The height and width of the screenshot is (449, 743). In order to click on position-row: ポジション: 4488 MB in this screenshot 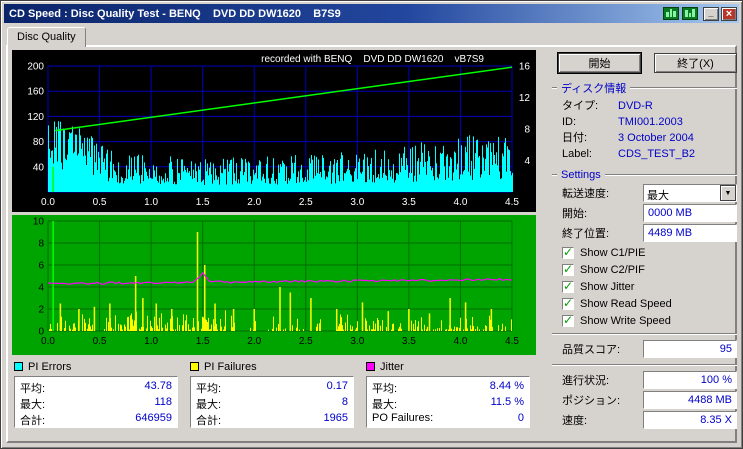, I will do `click(649, 400)`.